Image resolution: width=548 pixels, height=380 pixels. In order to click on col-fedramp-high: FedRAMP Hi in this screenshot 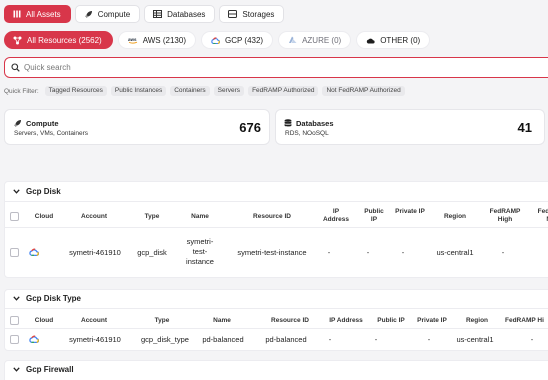, I will do `click(526, 321)`.